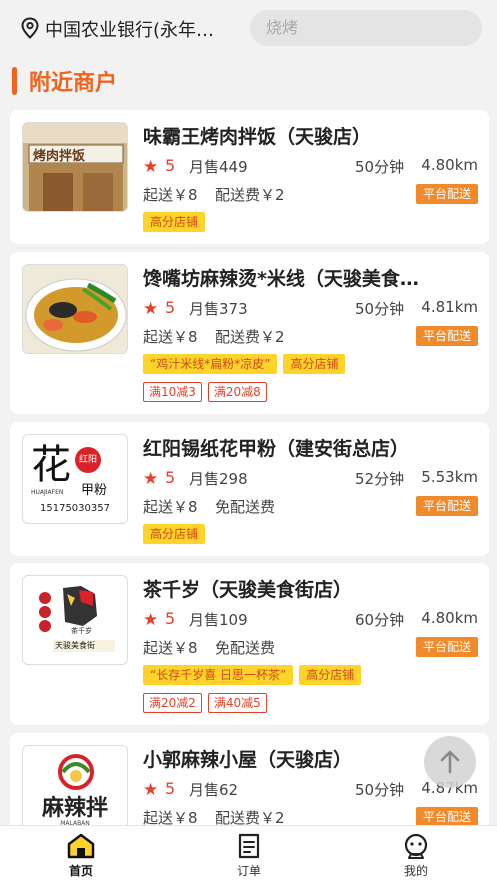  I want to click on discount-tags: 满20减2 满40减5, so click(205, 703).